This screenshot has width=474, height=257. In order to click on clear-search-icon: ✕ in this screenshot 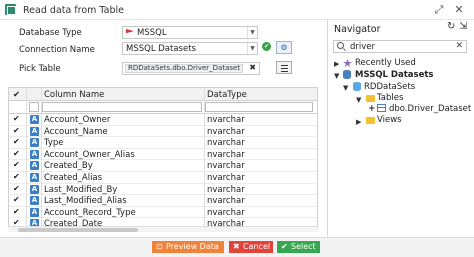, I will do `click(459, 46)`.